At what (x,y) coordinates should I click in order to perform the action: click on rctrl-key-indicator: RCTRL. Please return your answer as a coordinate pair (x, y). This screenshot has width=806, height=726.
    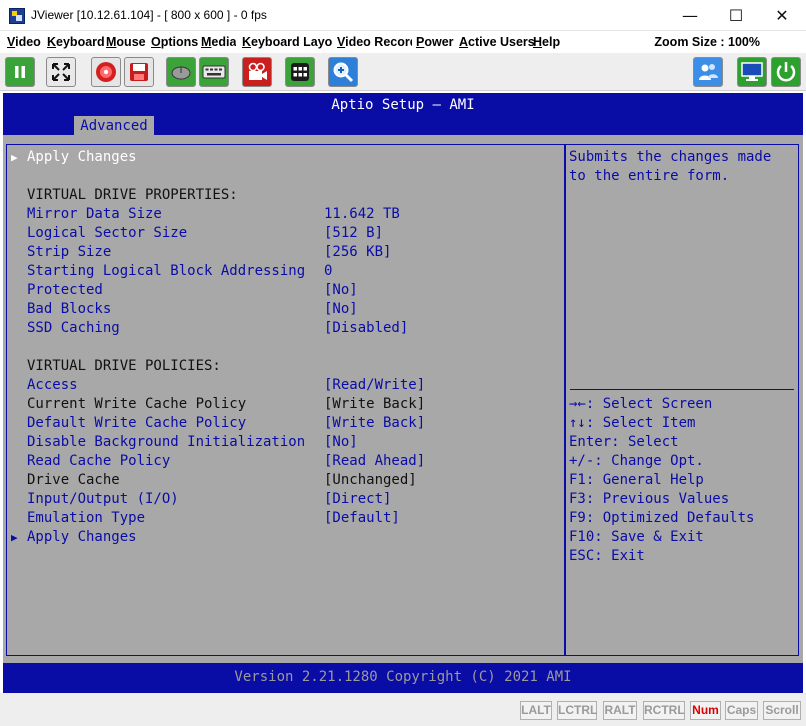
    Looking at the image, I should click on (664, 710).